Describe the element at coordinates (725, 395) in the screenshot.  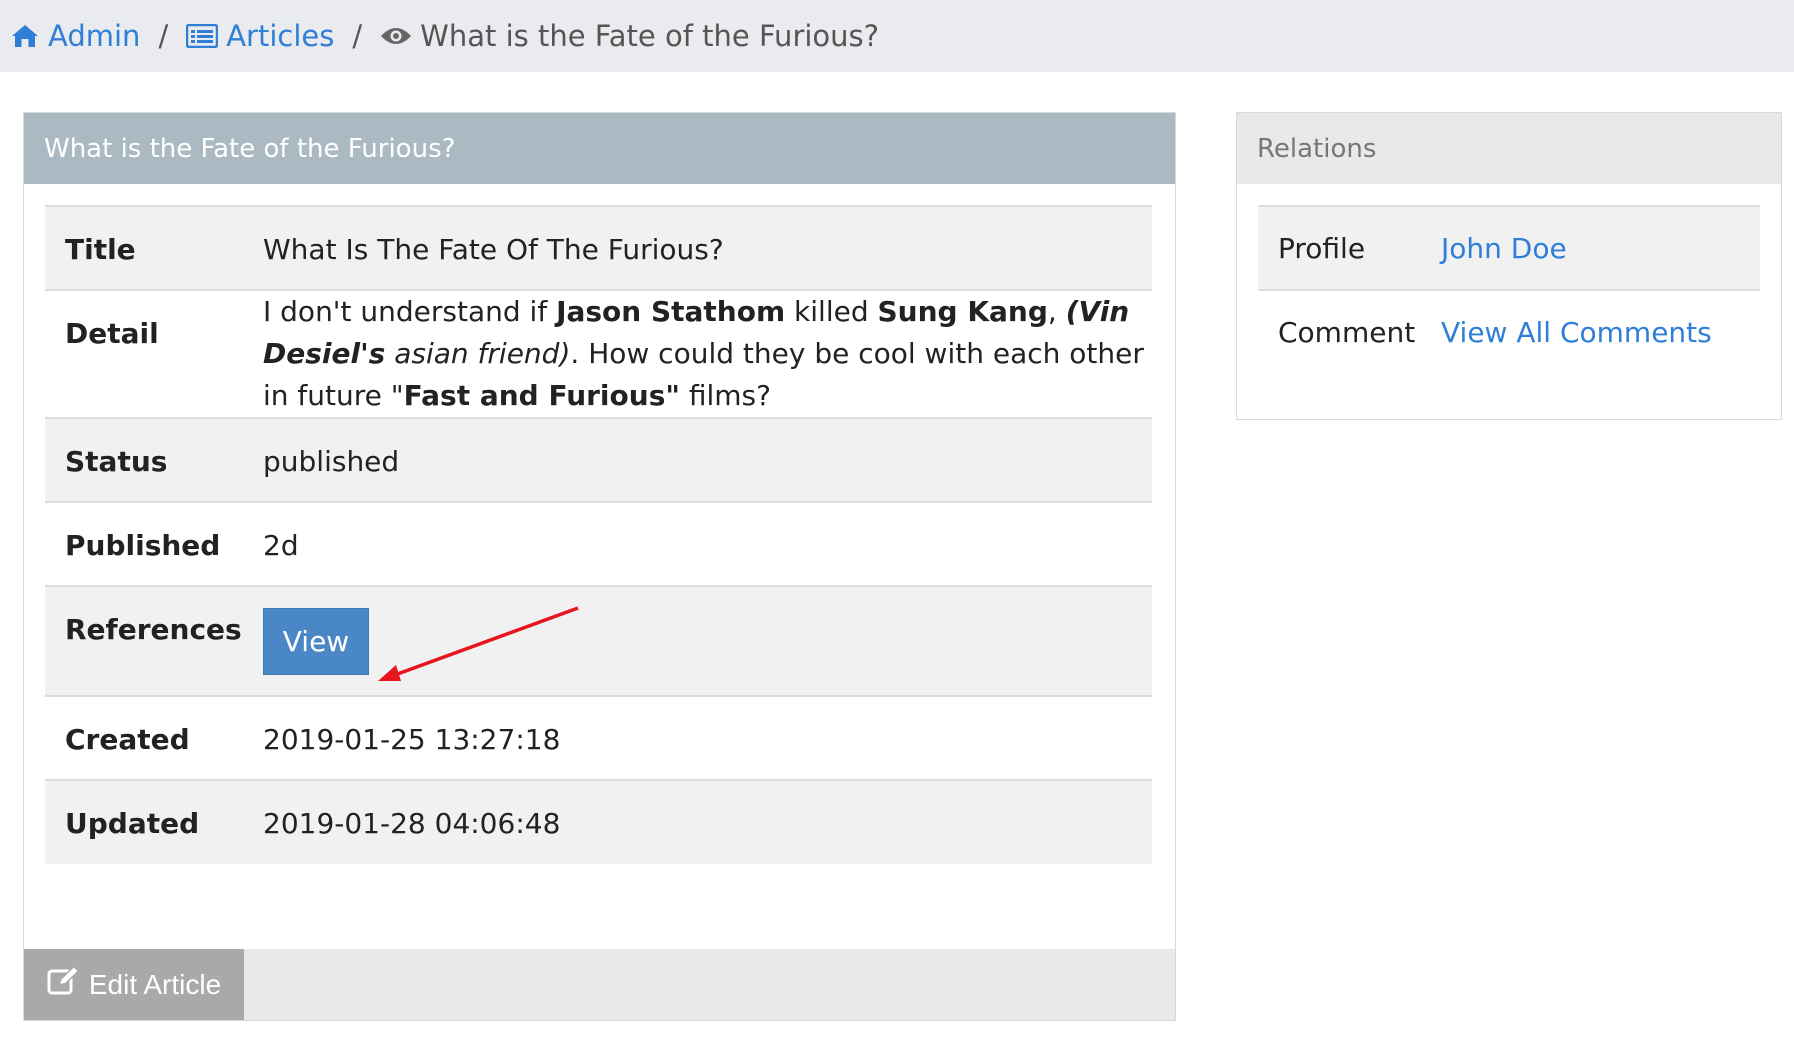
I see `detail-text: films?` at that location.